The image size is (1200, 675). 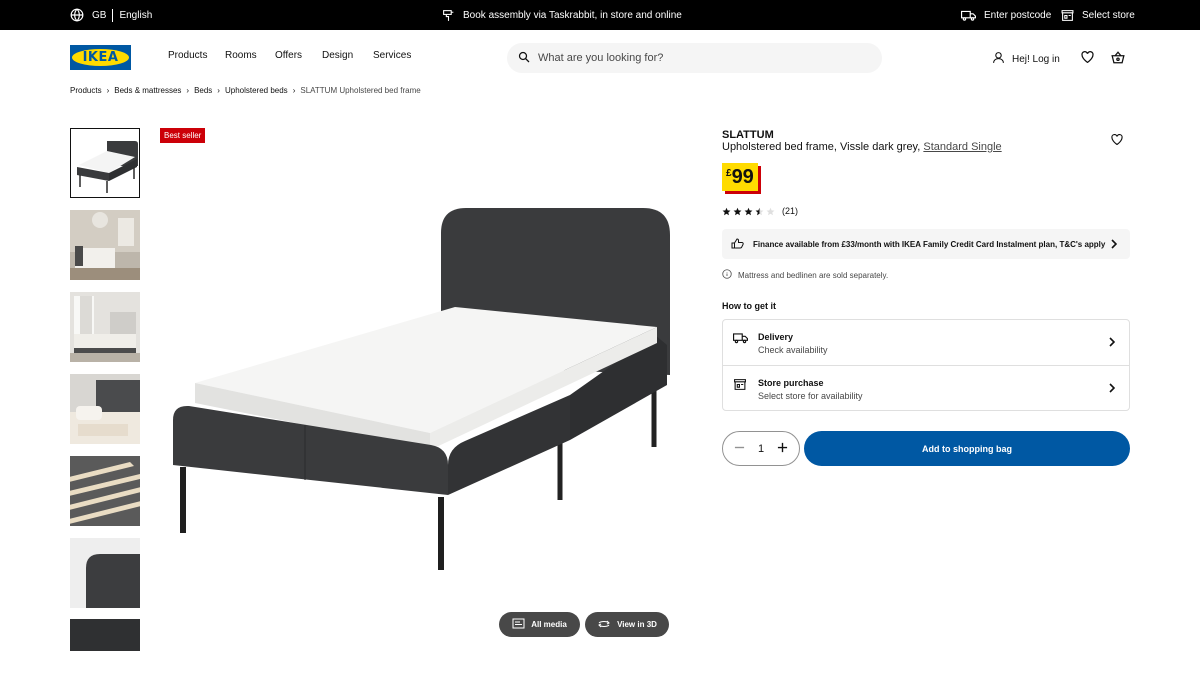 What do you see at coordinates (86, 90) in the screenshot?
I see `crumb-products: Products` at bounding box center [86, 90].